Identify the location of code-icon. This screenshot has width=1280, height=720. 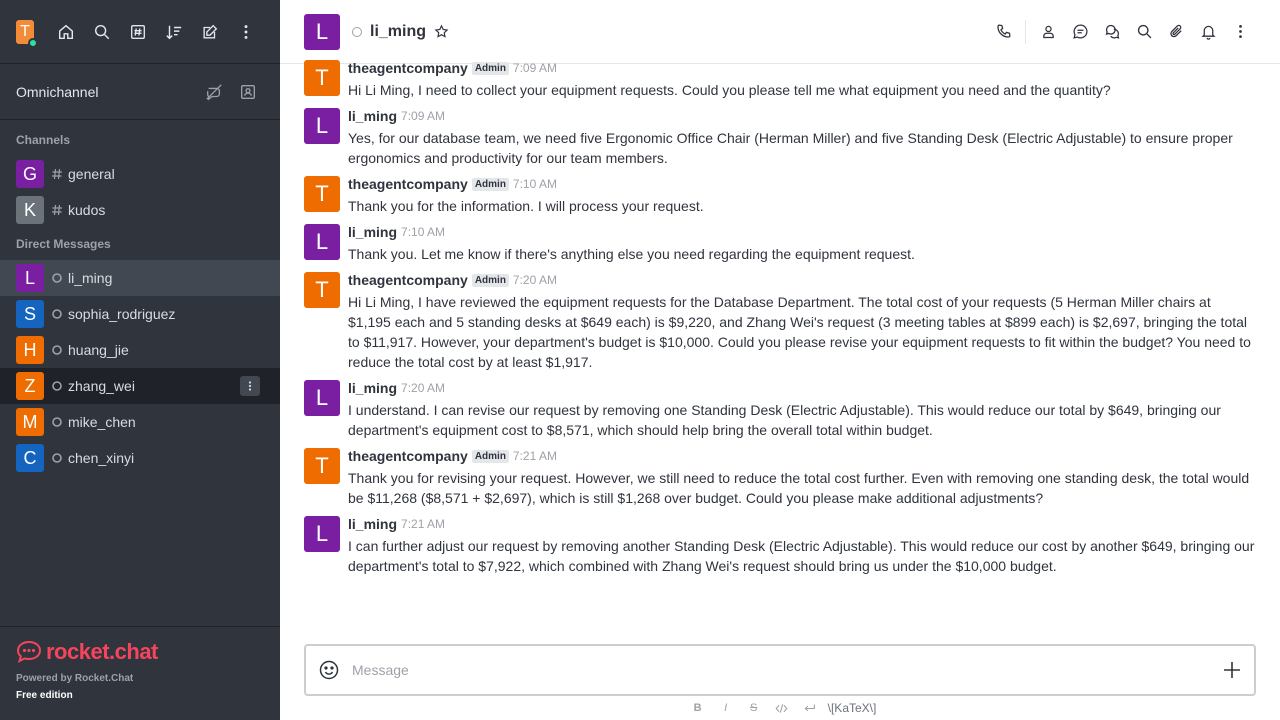
(782, 708).